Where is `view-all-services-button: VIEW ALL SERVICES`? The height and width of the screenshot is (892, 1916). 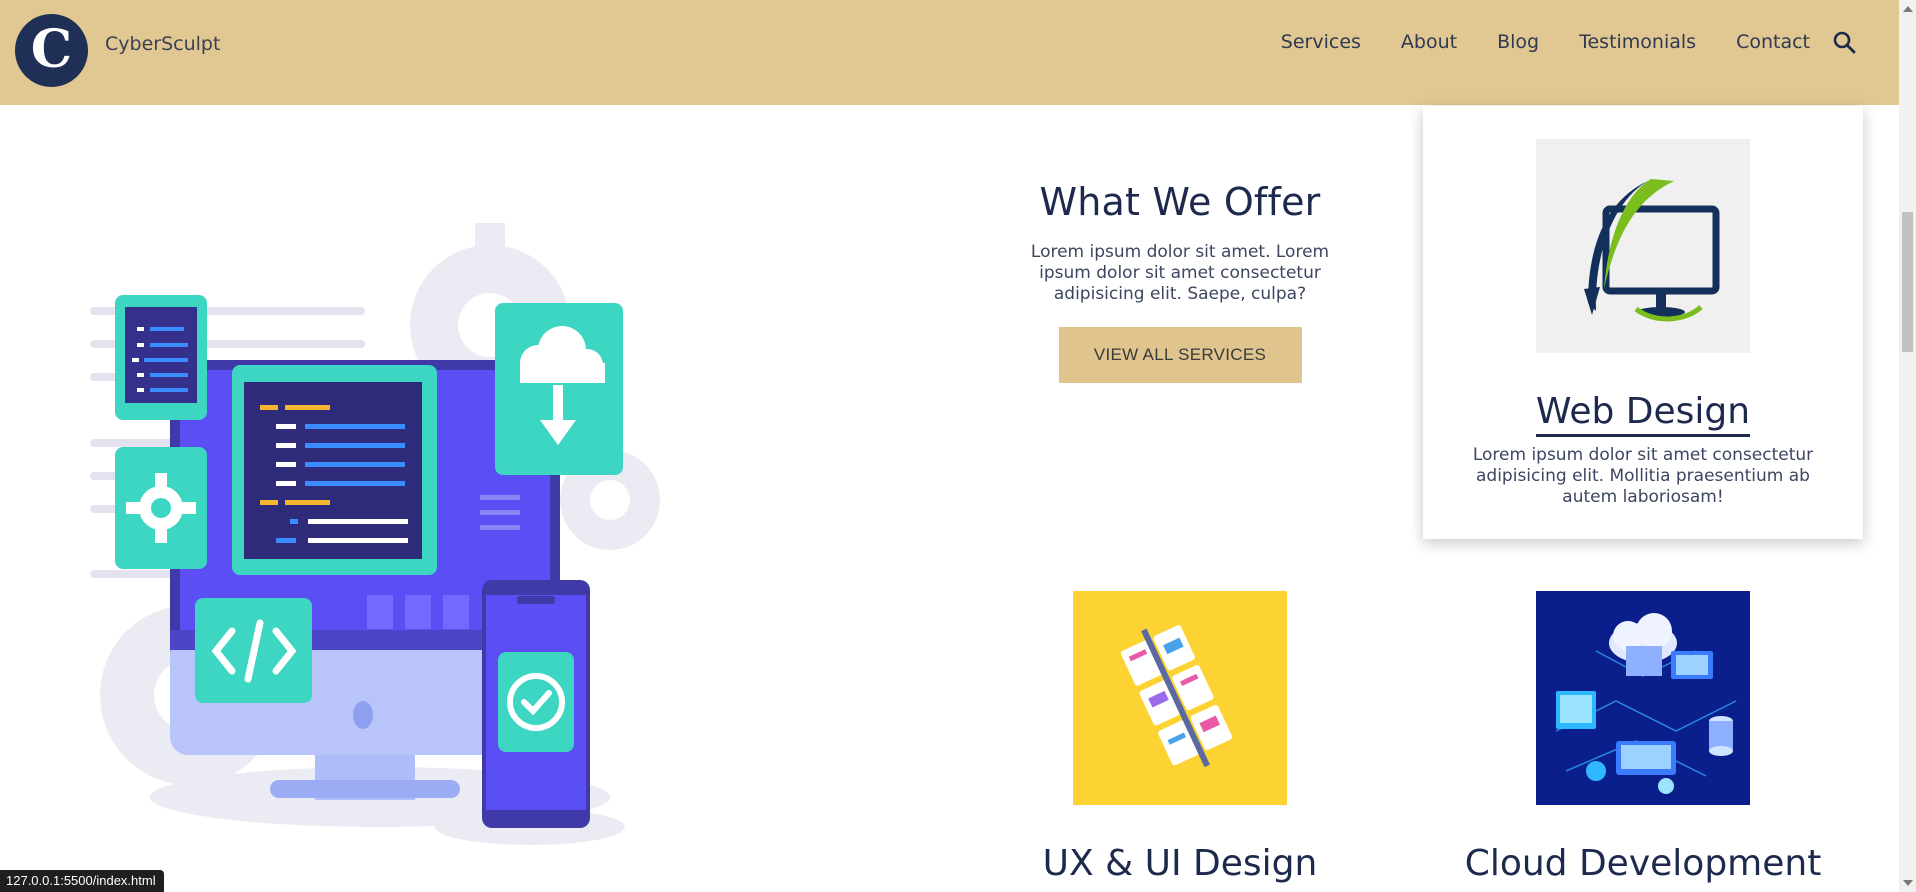
view-all-services-button: VIEW ALL SERVICES is located at coordinates (1180, 355).